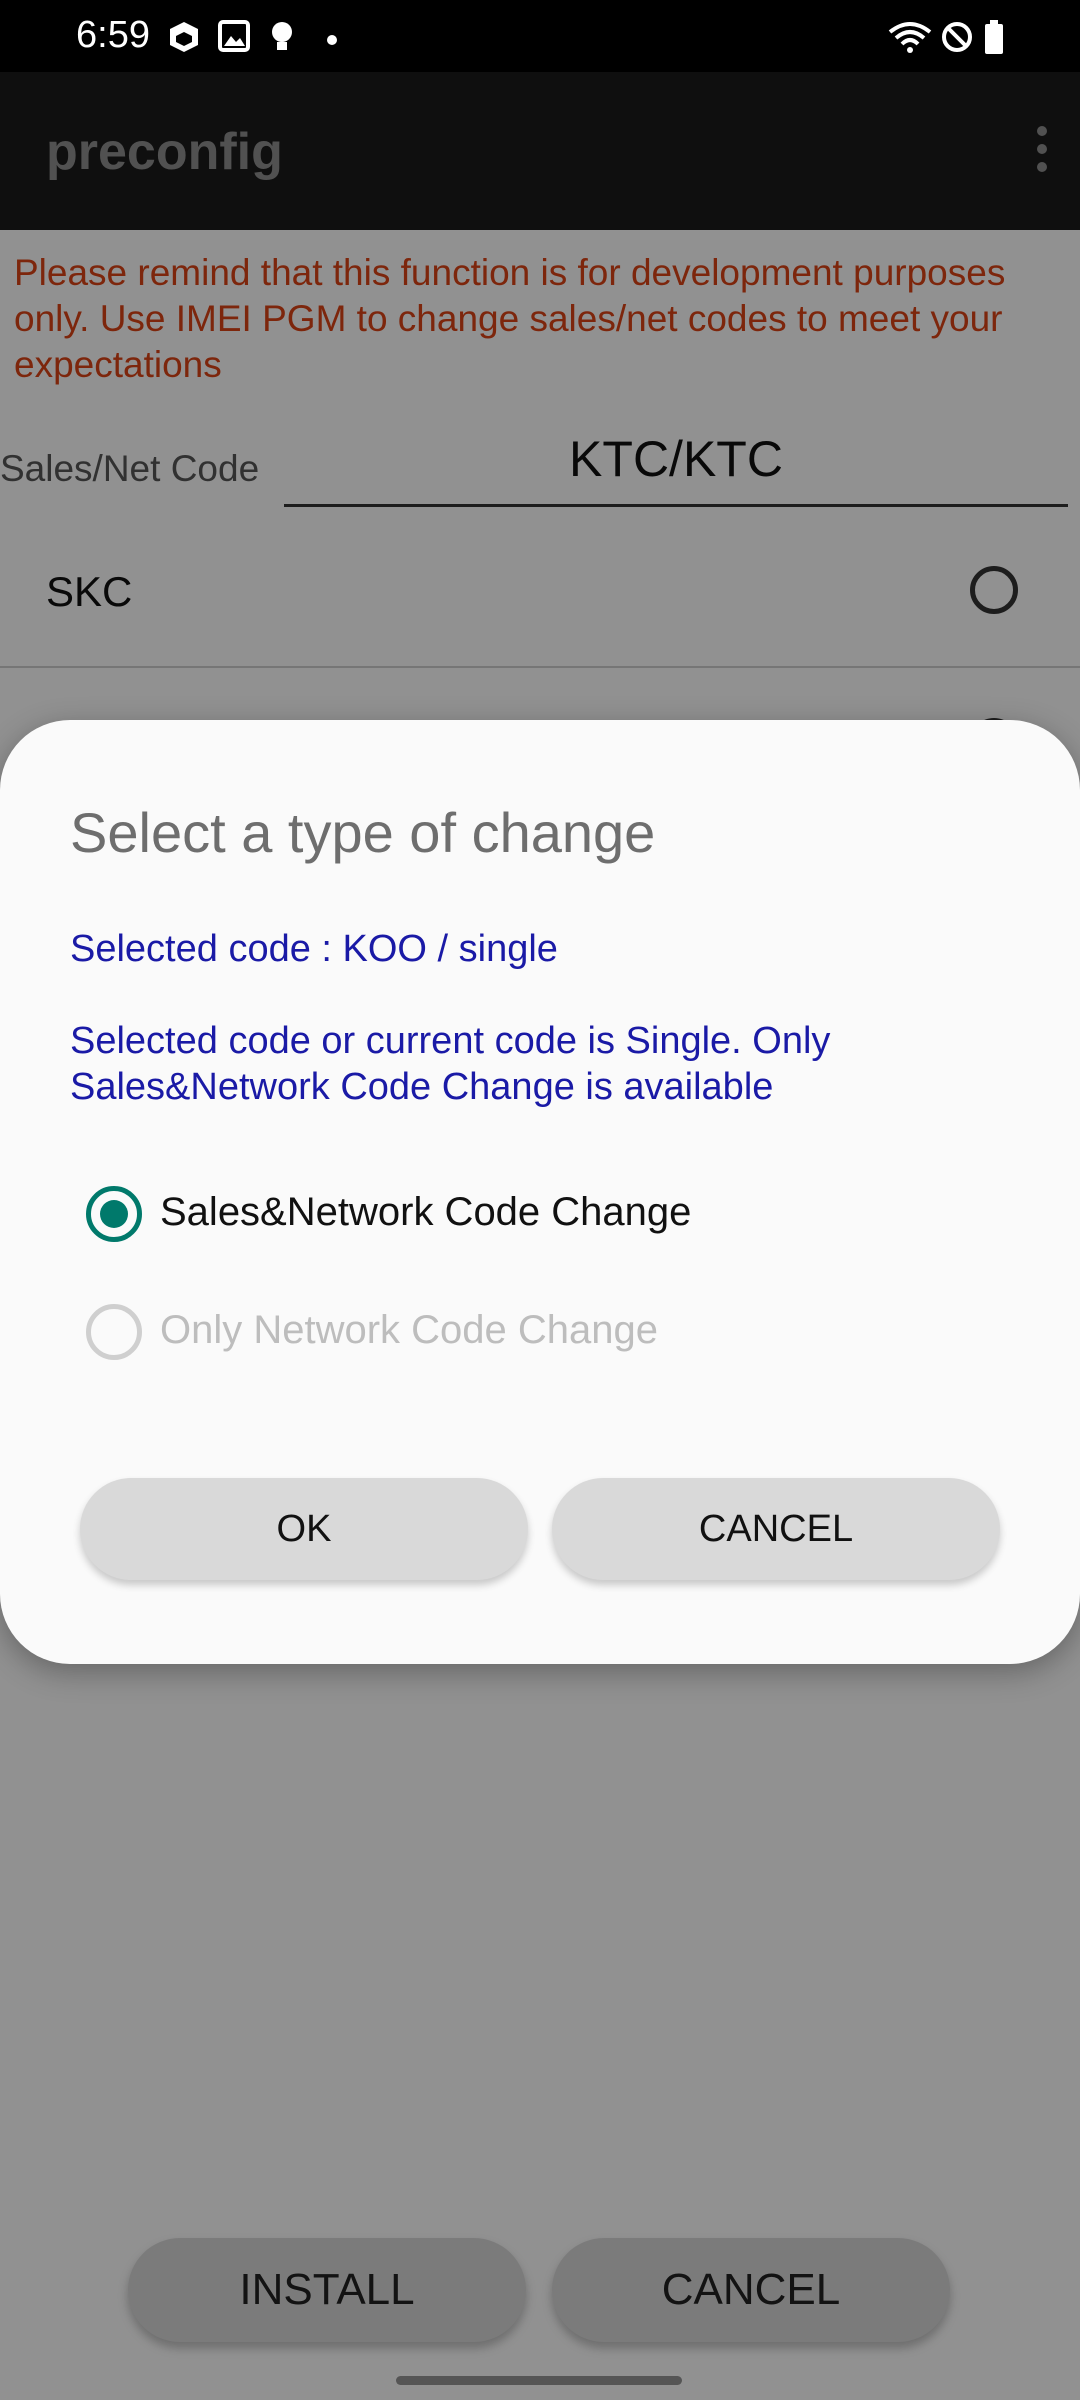 This screenshot has width=1080, height=2400. What do you see at coordinates (426, 1212) in the screenshot?
I see `option-label: Sales&Network Code Change` at bounding box center [426, 1212].